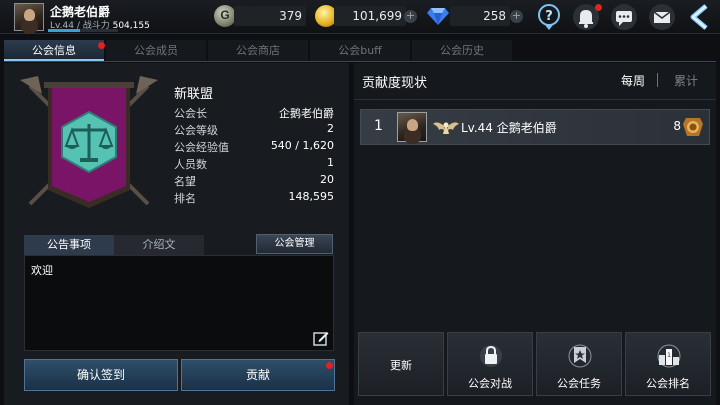 This screenshot has height=405, width=720. Describe the element at coordinates (662, 17) in the screenshot. I see `mail-icon` at that location.